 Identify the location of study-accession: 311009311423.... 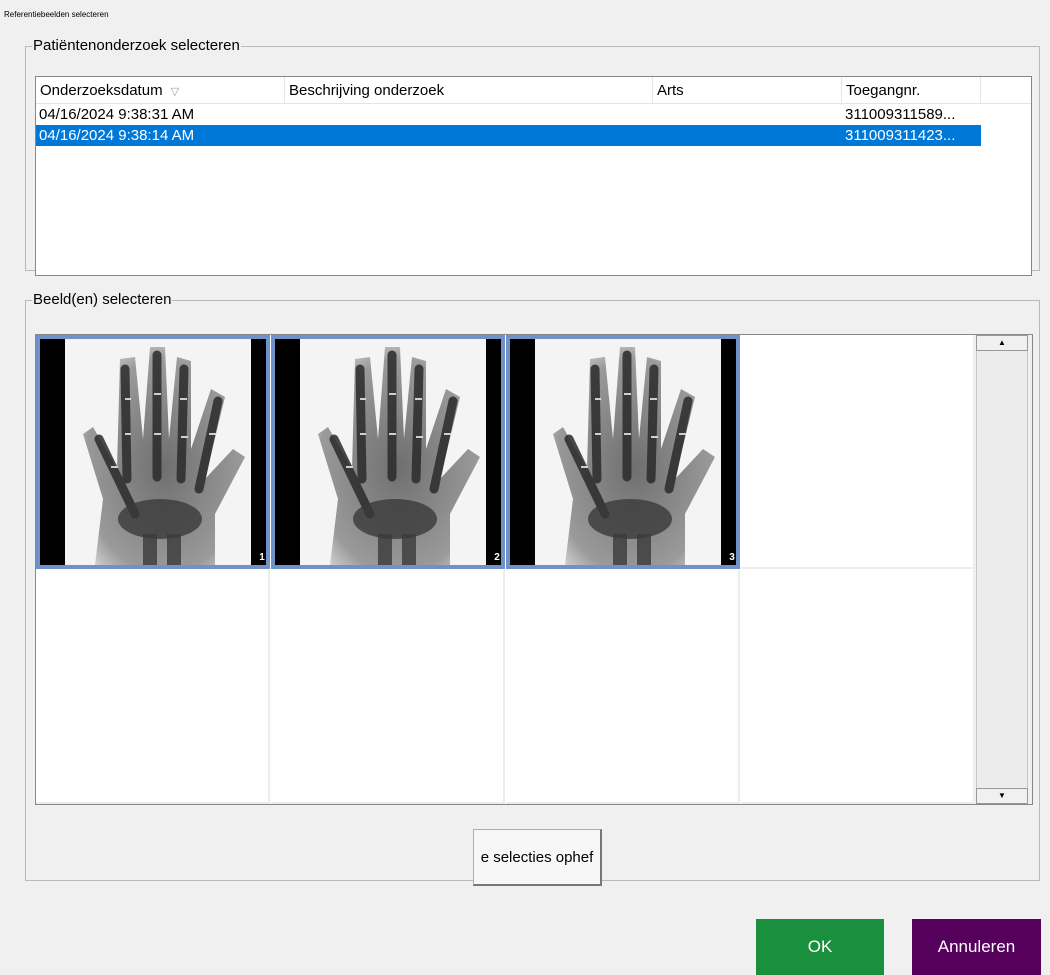
(900, 135).